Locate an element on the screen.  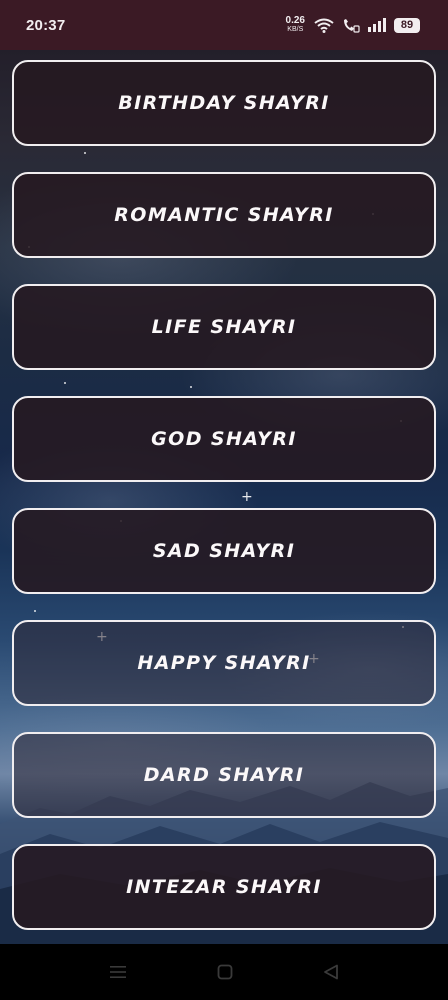
system-navigation-bar is located at coordinates (224, 972).